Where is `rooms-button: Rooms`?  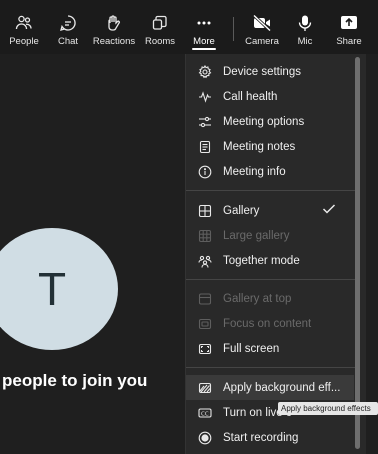
rooms-button: Rooms is located at coordinates (160, 27).